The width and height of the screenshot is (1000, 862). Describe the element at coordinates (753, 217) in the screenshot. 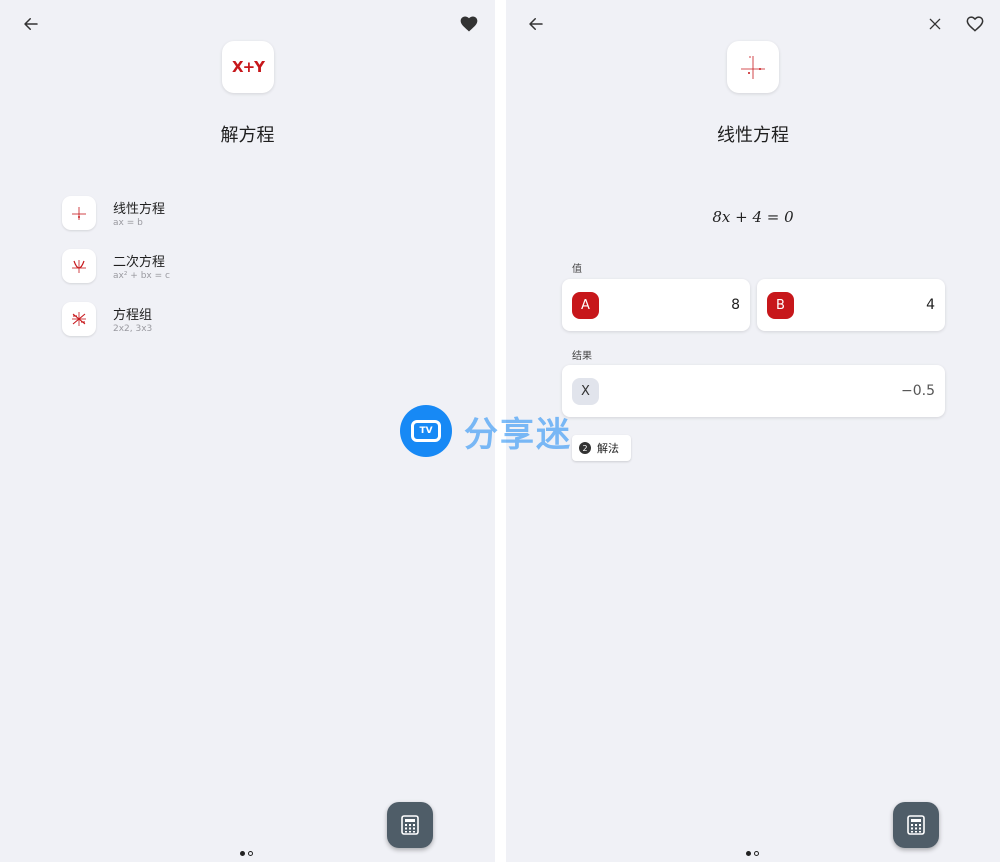

I see `equation-display: 8x + 4 = 0` at that location.